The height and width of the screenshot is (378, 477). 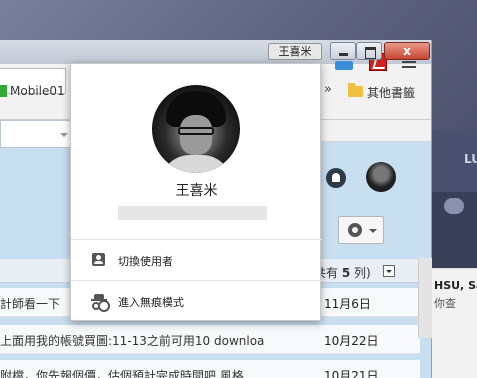 What do you see at coordinates (196, 260) in the screenshot?
I see `switch-user-item: 切換使用者` at bounding box center [196, 260].